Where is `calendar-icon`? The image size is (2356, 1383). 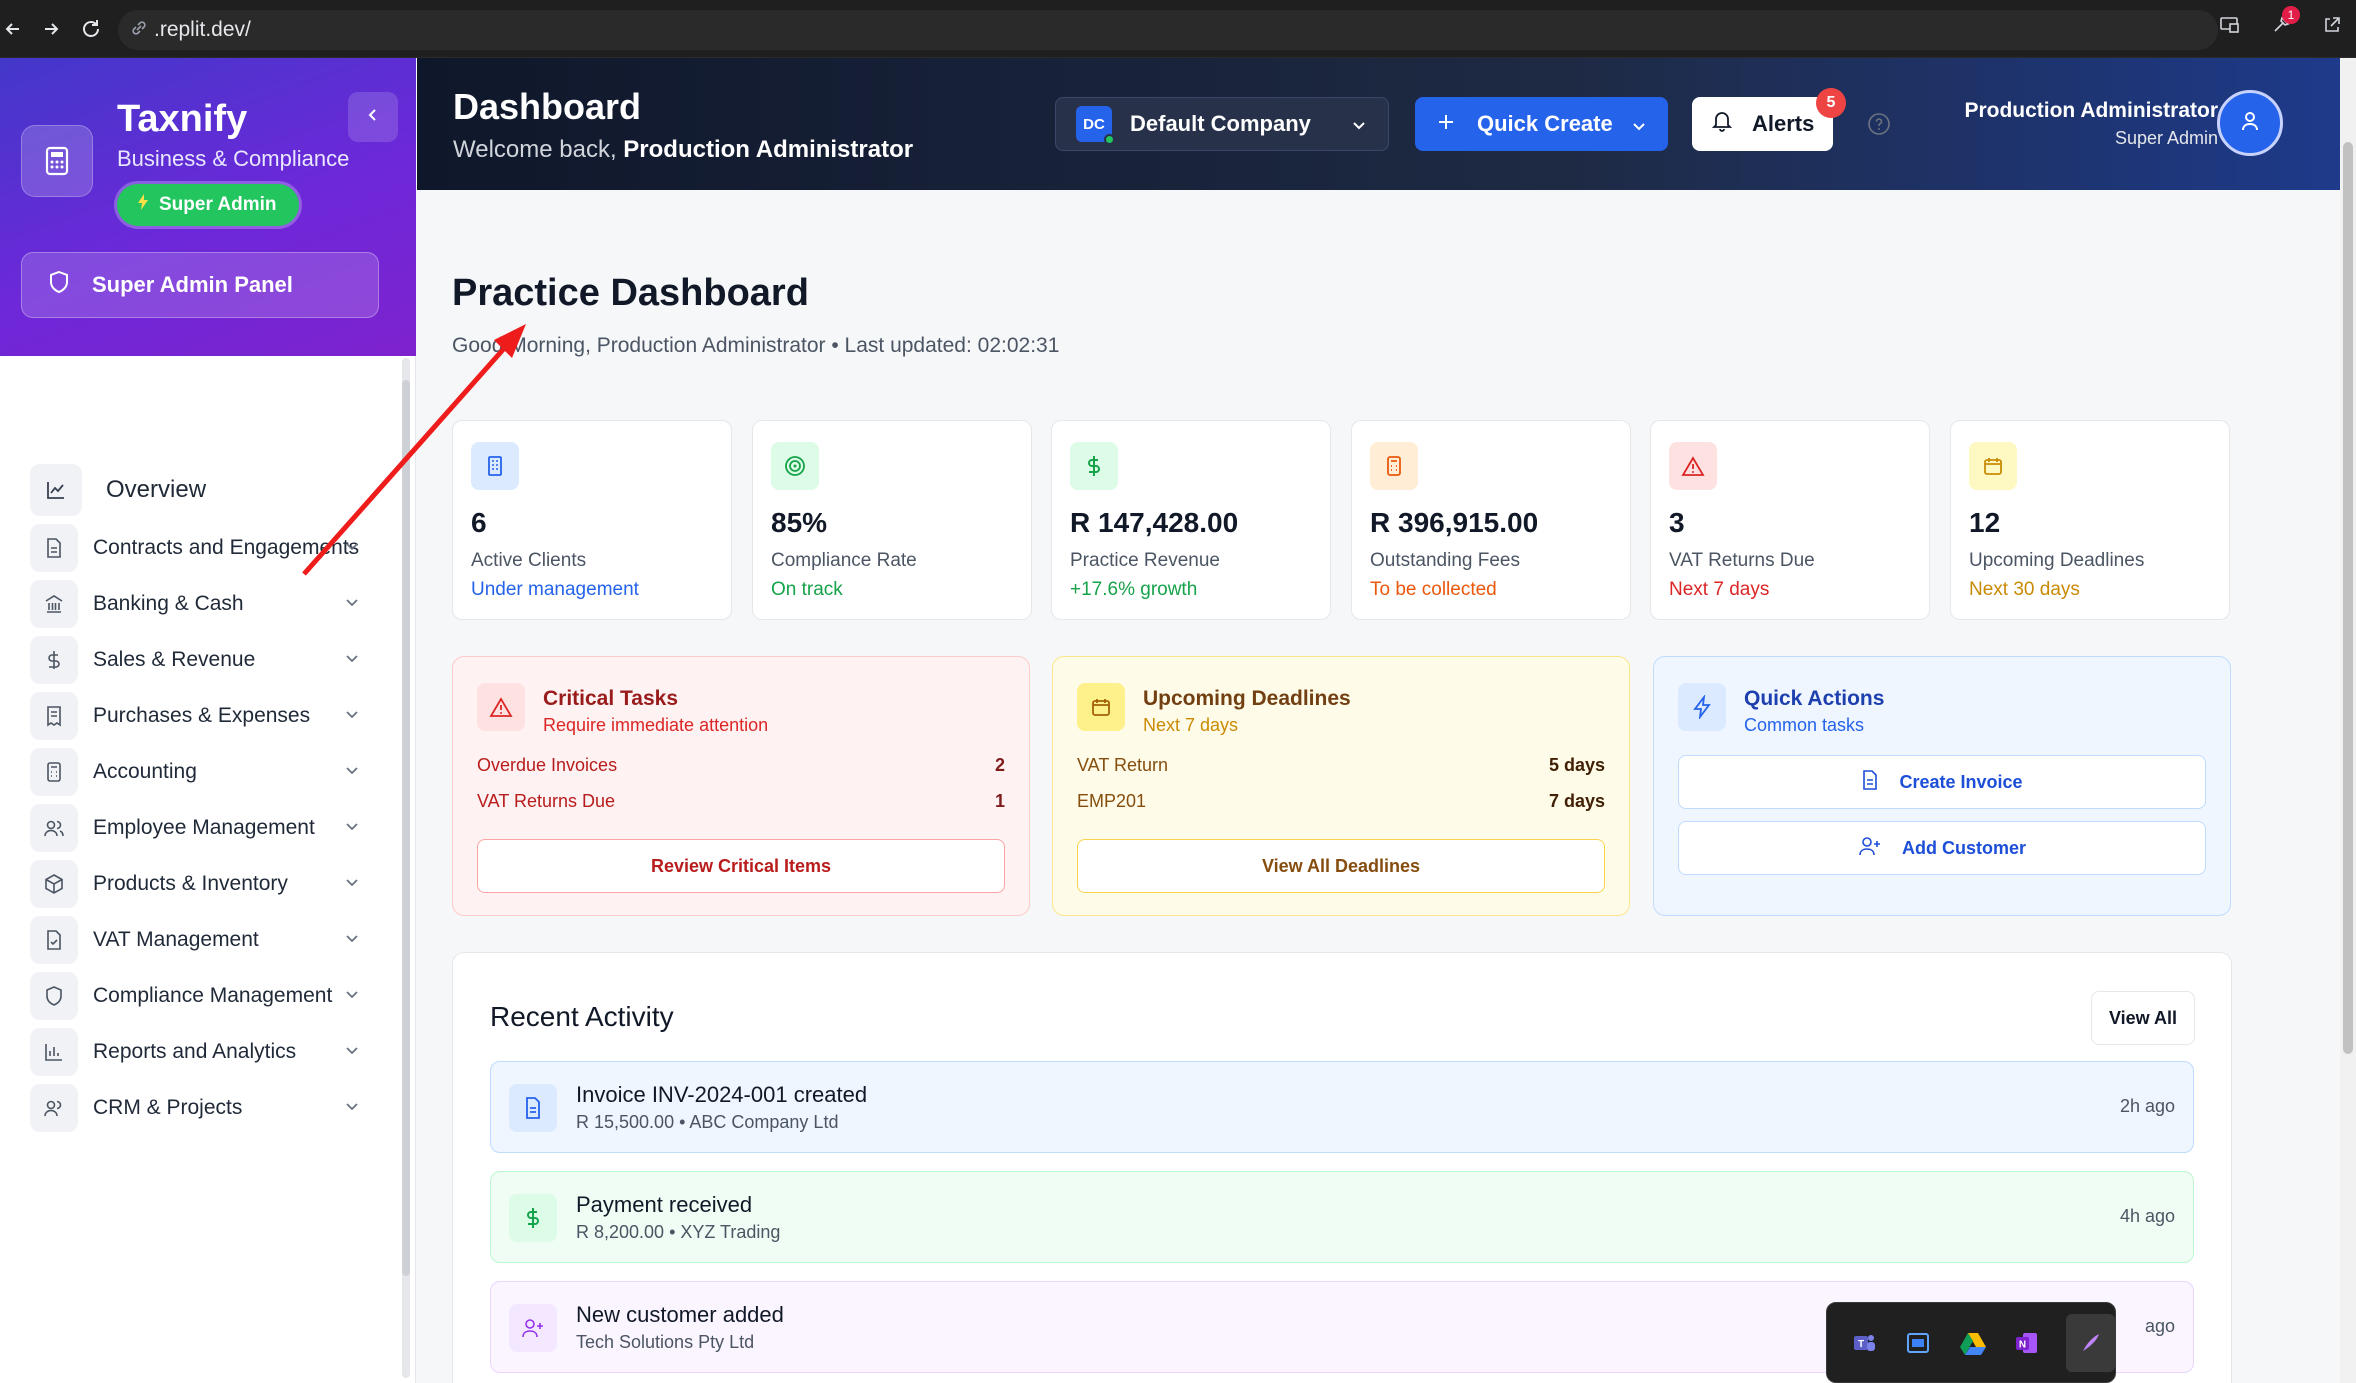
calendar-icon is located at coordinates (1101, 707).